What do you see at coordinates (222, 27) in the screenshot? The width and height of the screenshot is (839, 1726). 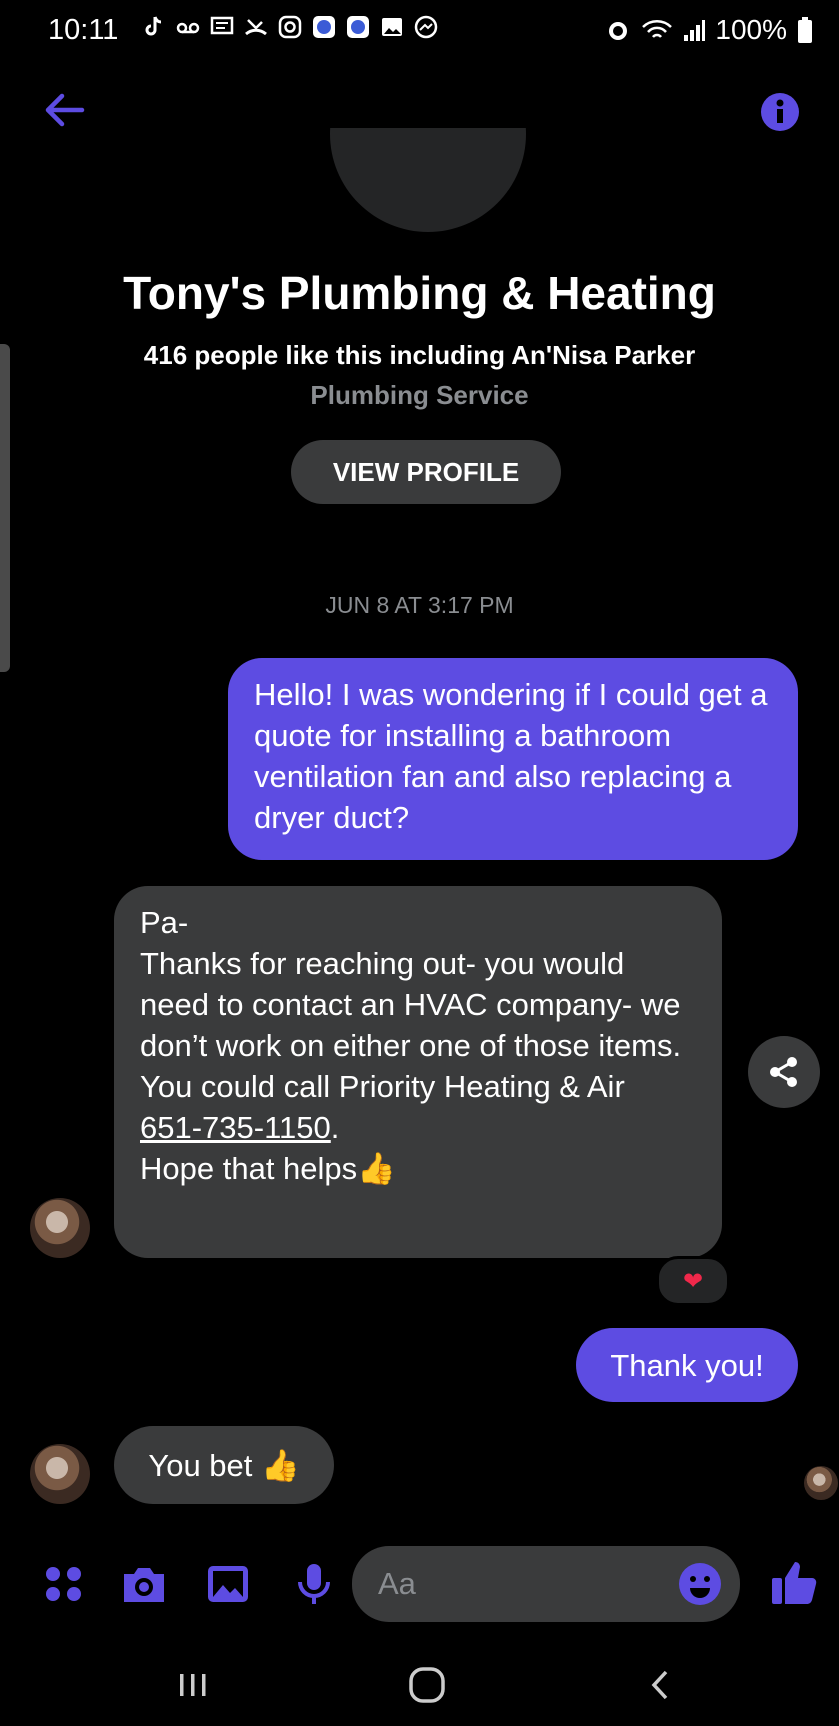 I see `message-icon` at bounding box center [222, 27].